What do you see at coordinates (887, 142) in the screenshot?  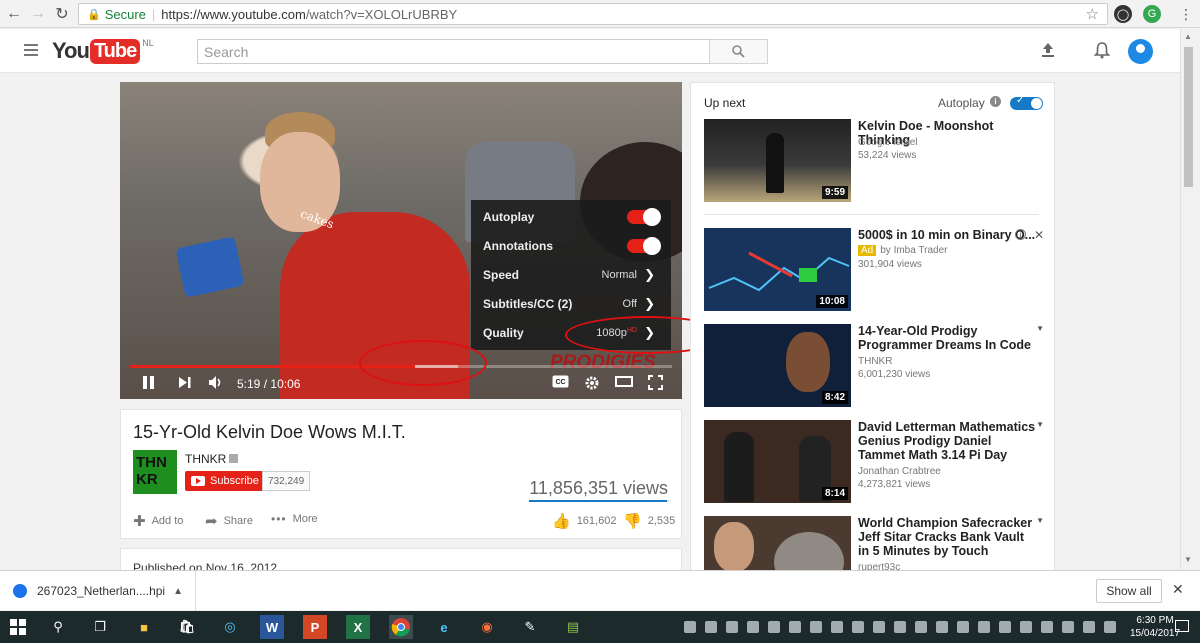 I see `channel-name: Google Israel` at bounding box center [887, 142].